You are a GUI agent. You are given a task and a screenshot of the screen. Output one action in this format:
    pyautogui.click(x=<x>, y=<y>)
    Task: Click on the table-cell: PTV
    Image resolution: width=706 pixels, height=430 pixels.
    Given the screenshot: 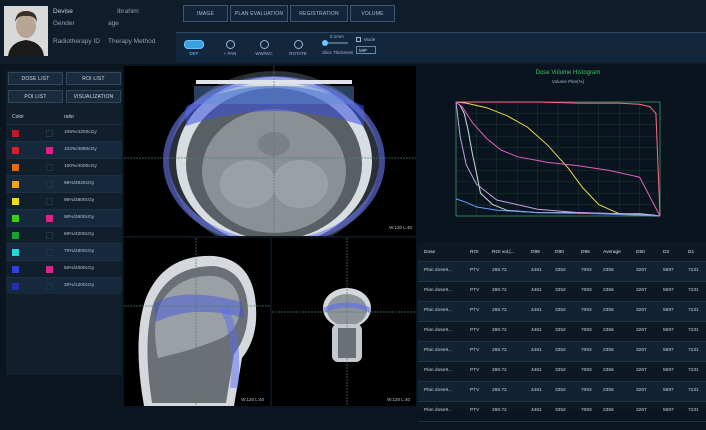 What is the action you would take?
    pyautogui.click(x=475, y=270)
    